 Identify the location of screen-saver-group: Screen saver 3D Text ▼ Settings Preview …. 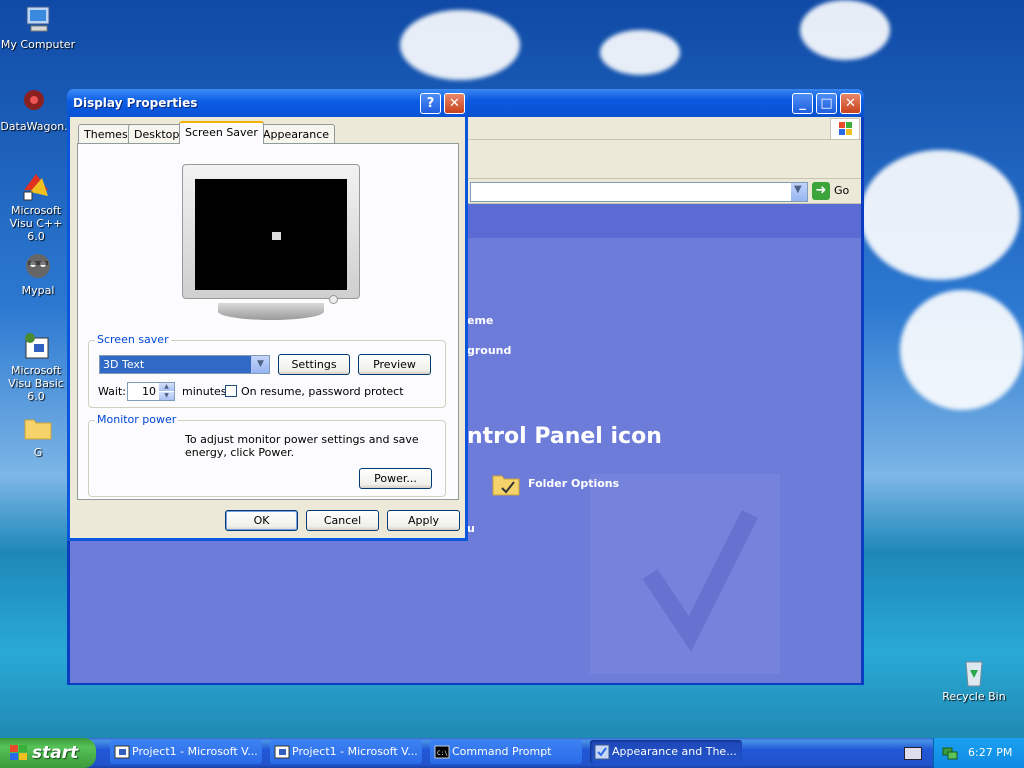
(267, 370).